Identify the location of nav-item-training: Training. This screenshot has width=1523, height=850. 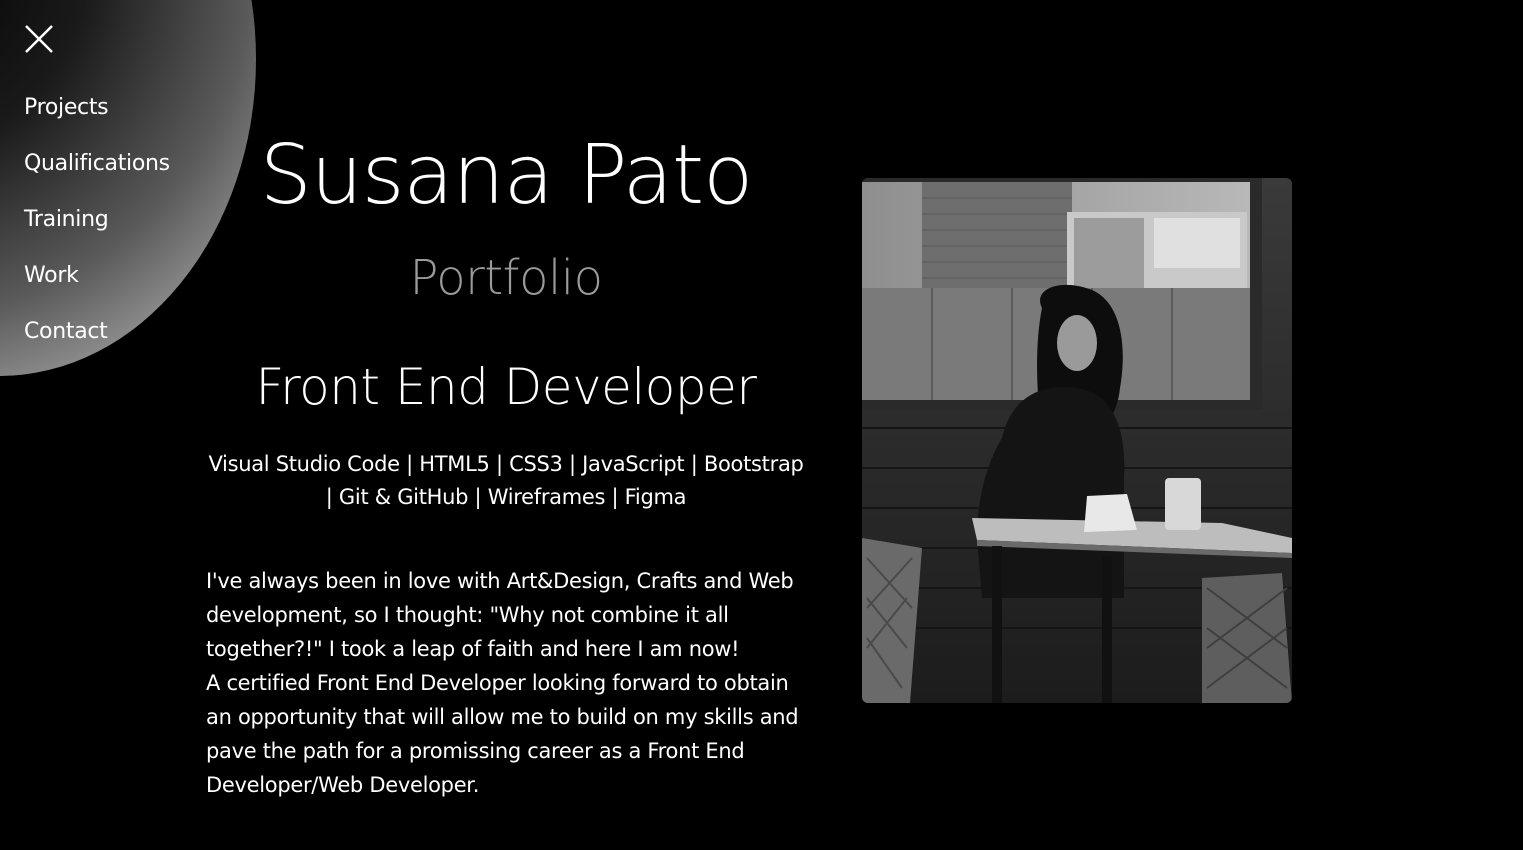
(97, 232).